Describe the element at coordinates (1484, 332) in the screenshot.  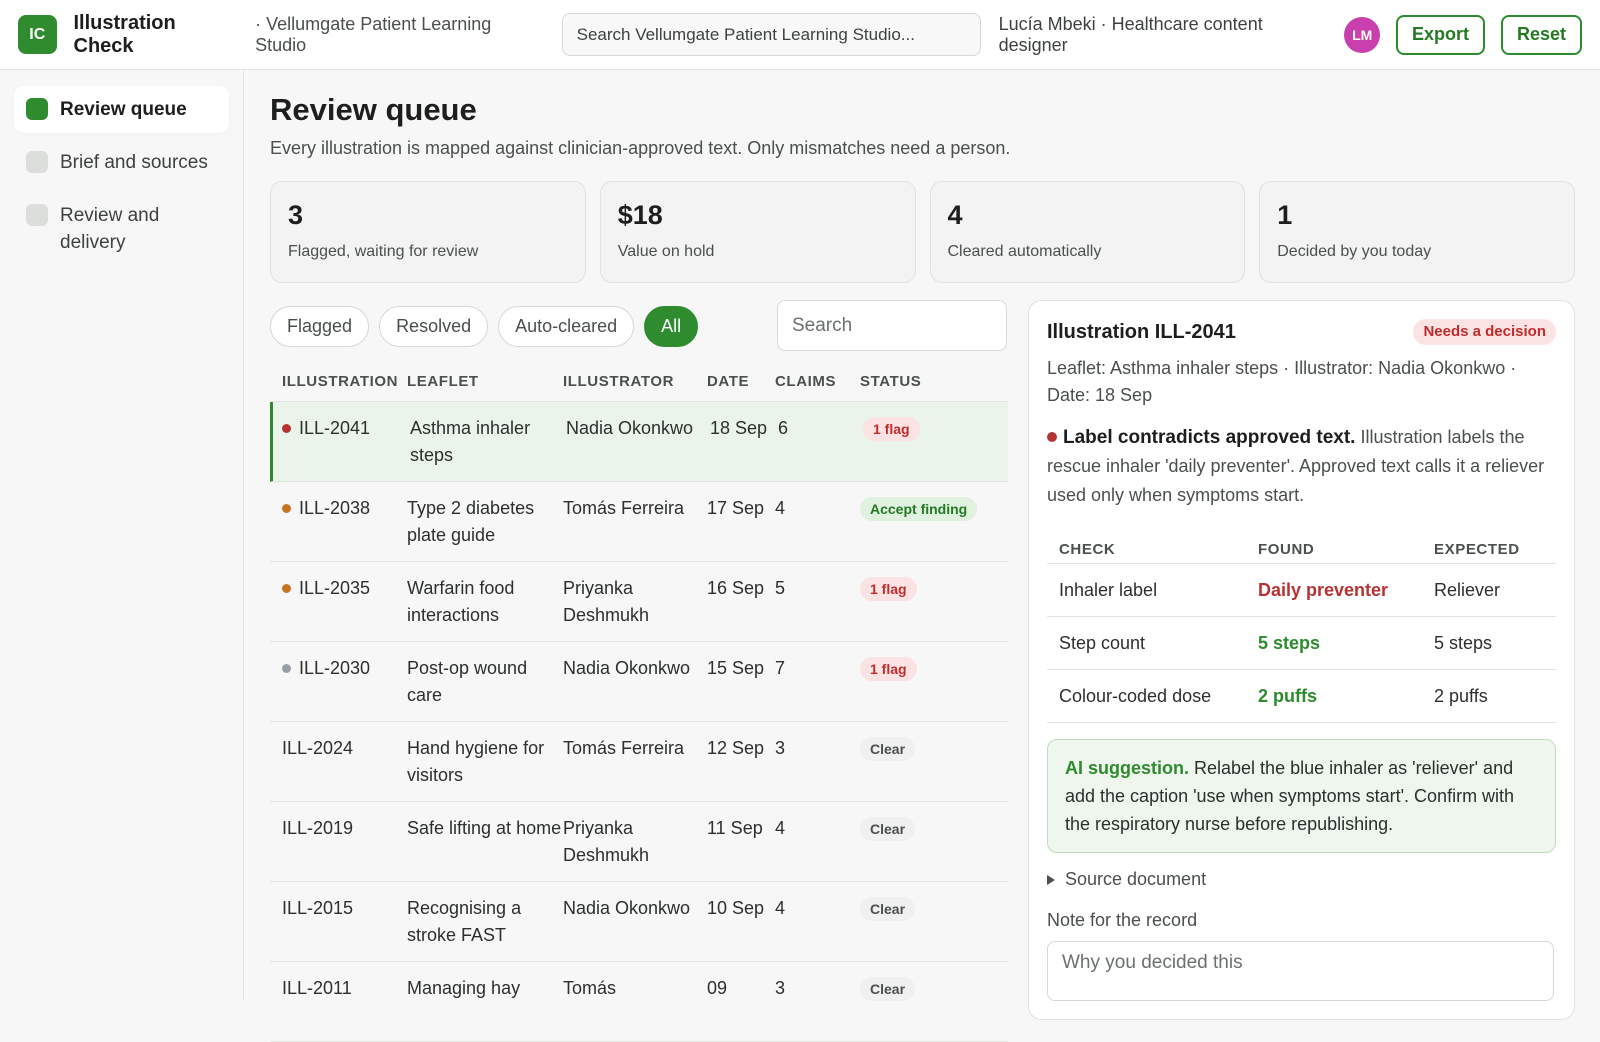
I see `status-badge: Needs a decision` at that location.